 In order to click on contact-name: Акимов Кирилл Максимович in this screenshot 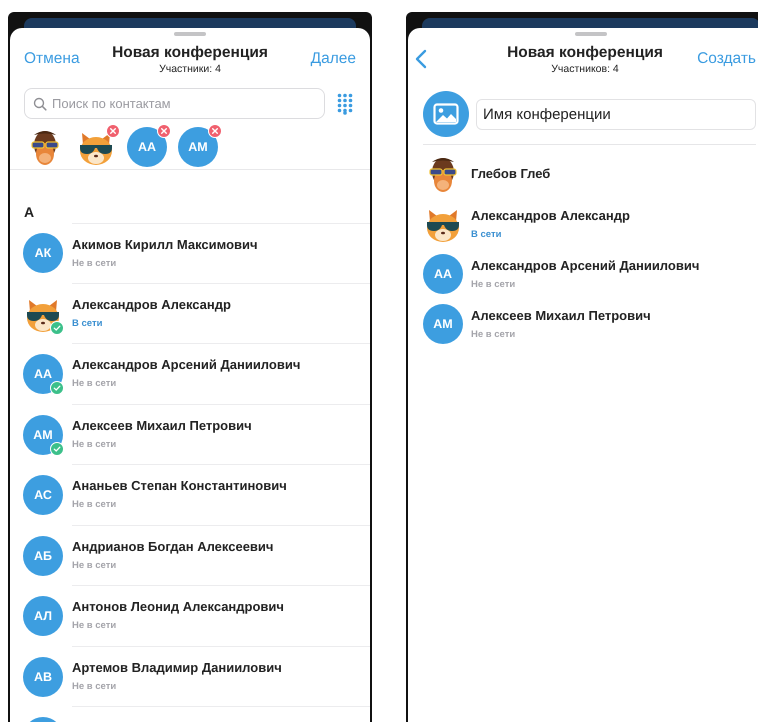, I will do `click(165, 244)`.